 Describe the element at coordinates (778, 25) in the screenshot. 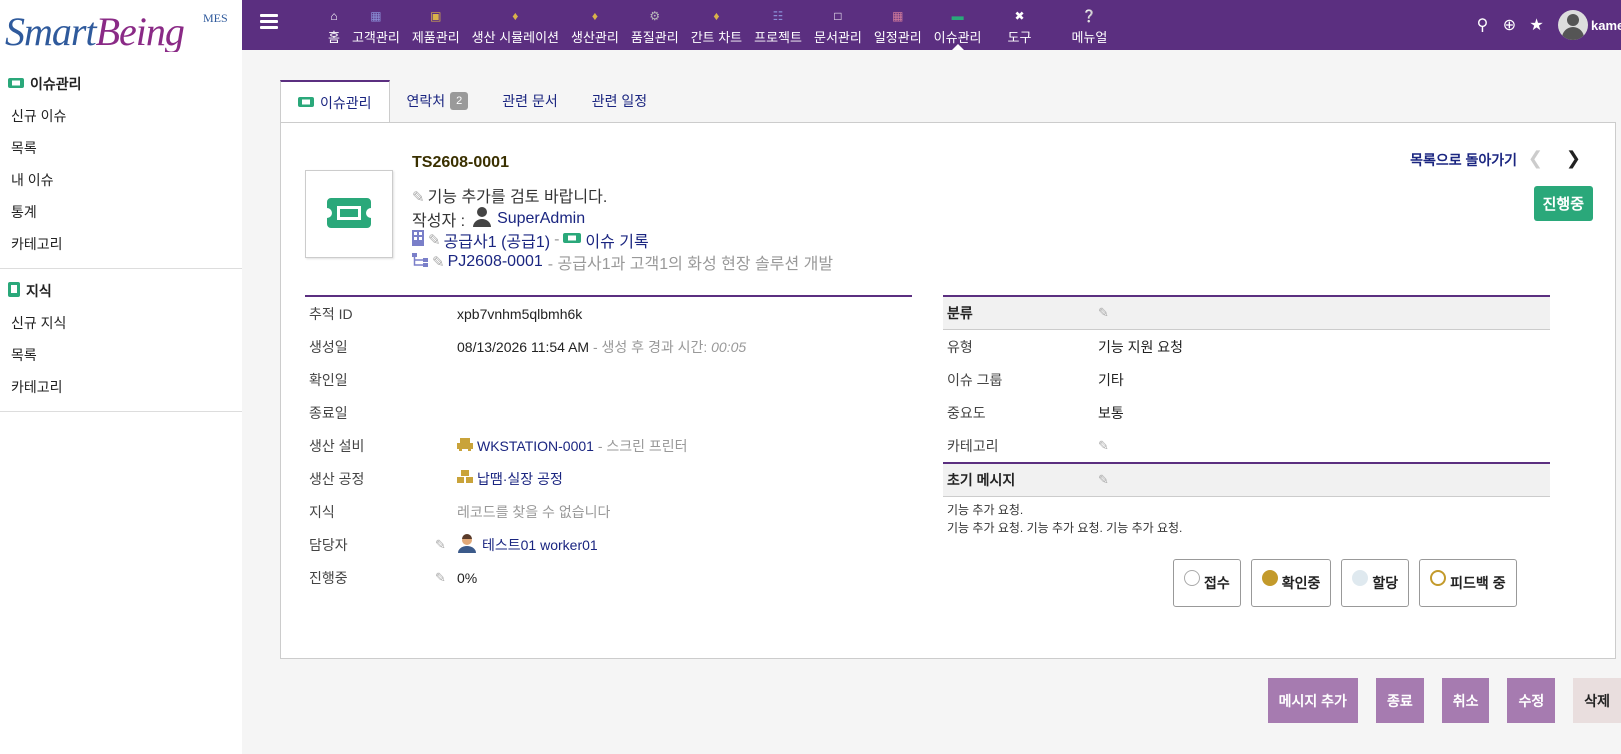

I see `nav-projects: ☷ 프로젝트` at that location.